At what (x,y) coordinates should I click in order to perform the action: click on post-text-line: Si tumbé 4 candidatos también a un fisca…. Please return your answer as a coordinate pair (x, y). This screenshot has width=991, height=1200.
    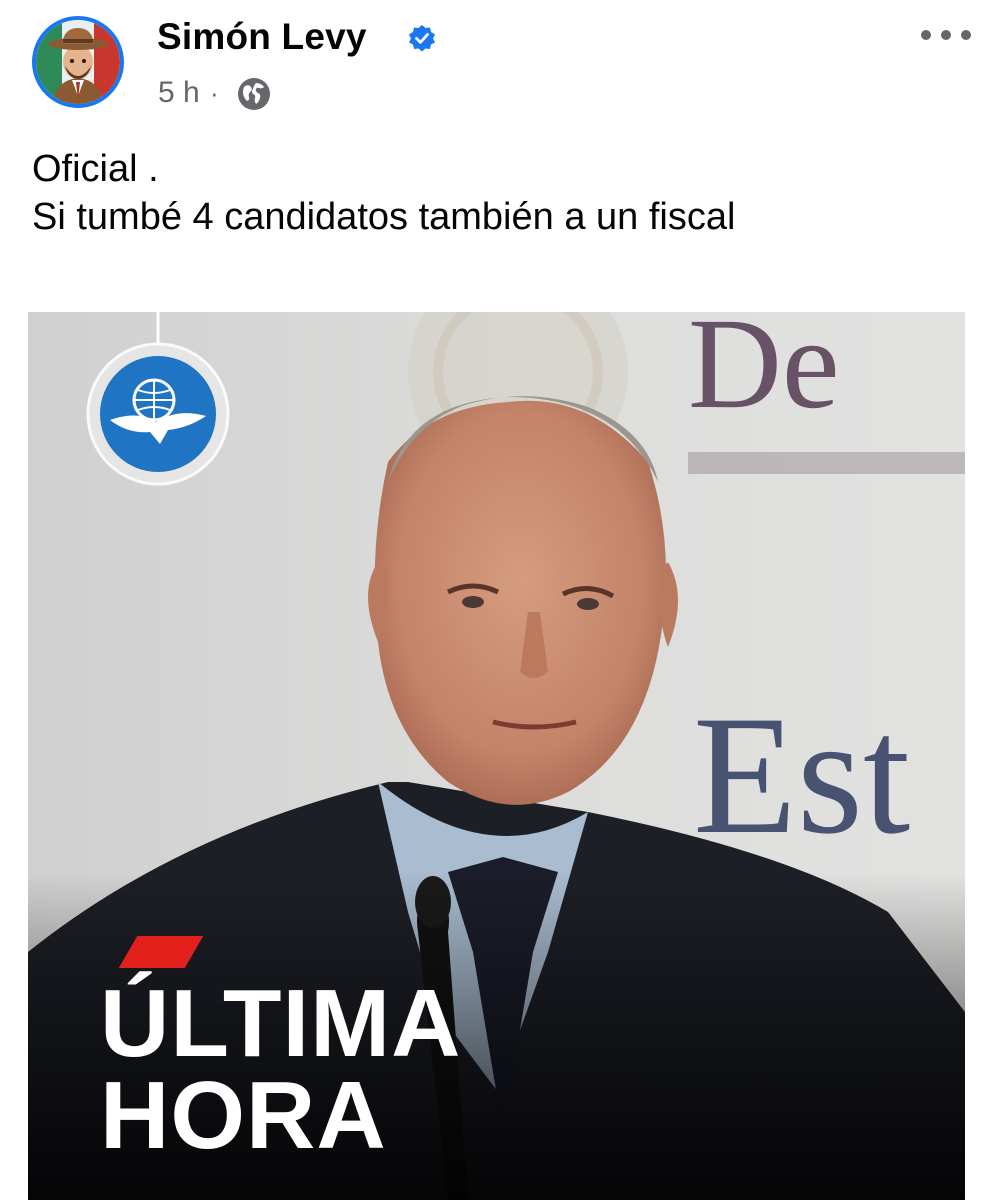
    Looking at the image, I should click on (384, 217).